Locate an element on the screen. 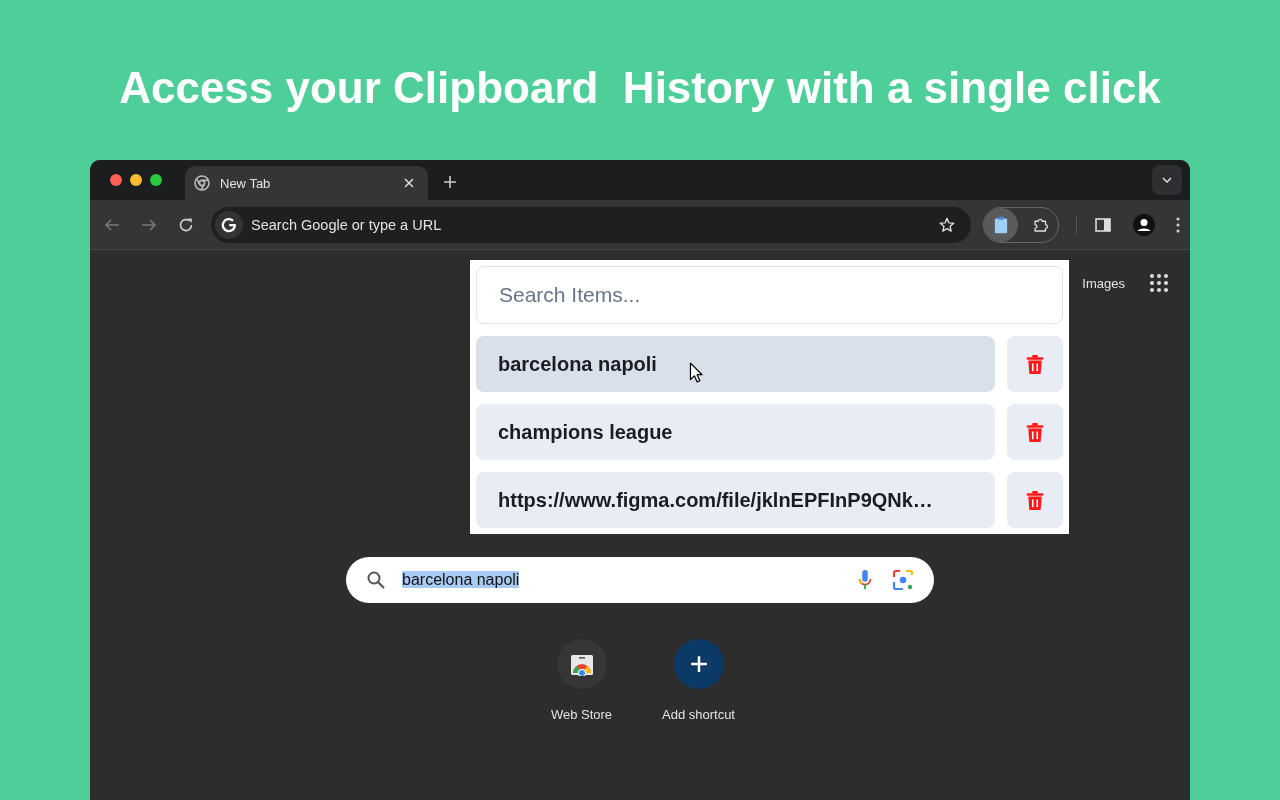  clipboard-item: barcelona napoli is located at coordinates (735, 364).